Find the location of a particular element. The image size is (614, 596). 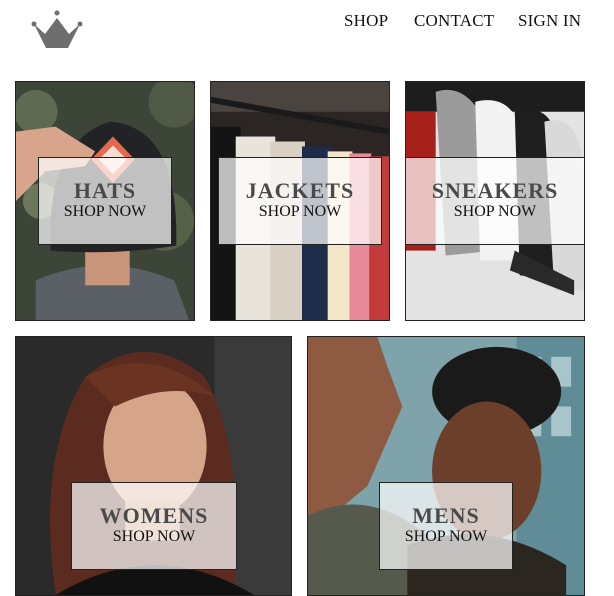

category-tile-sneakers: SNEAKERS SHOP NOW is located at coordinates (495, 201).